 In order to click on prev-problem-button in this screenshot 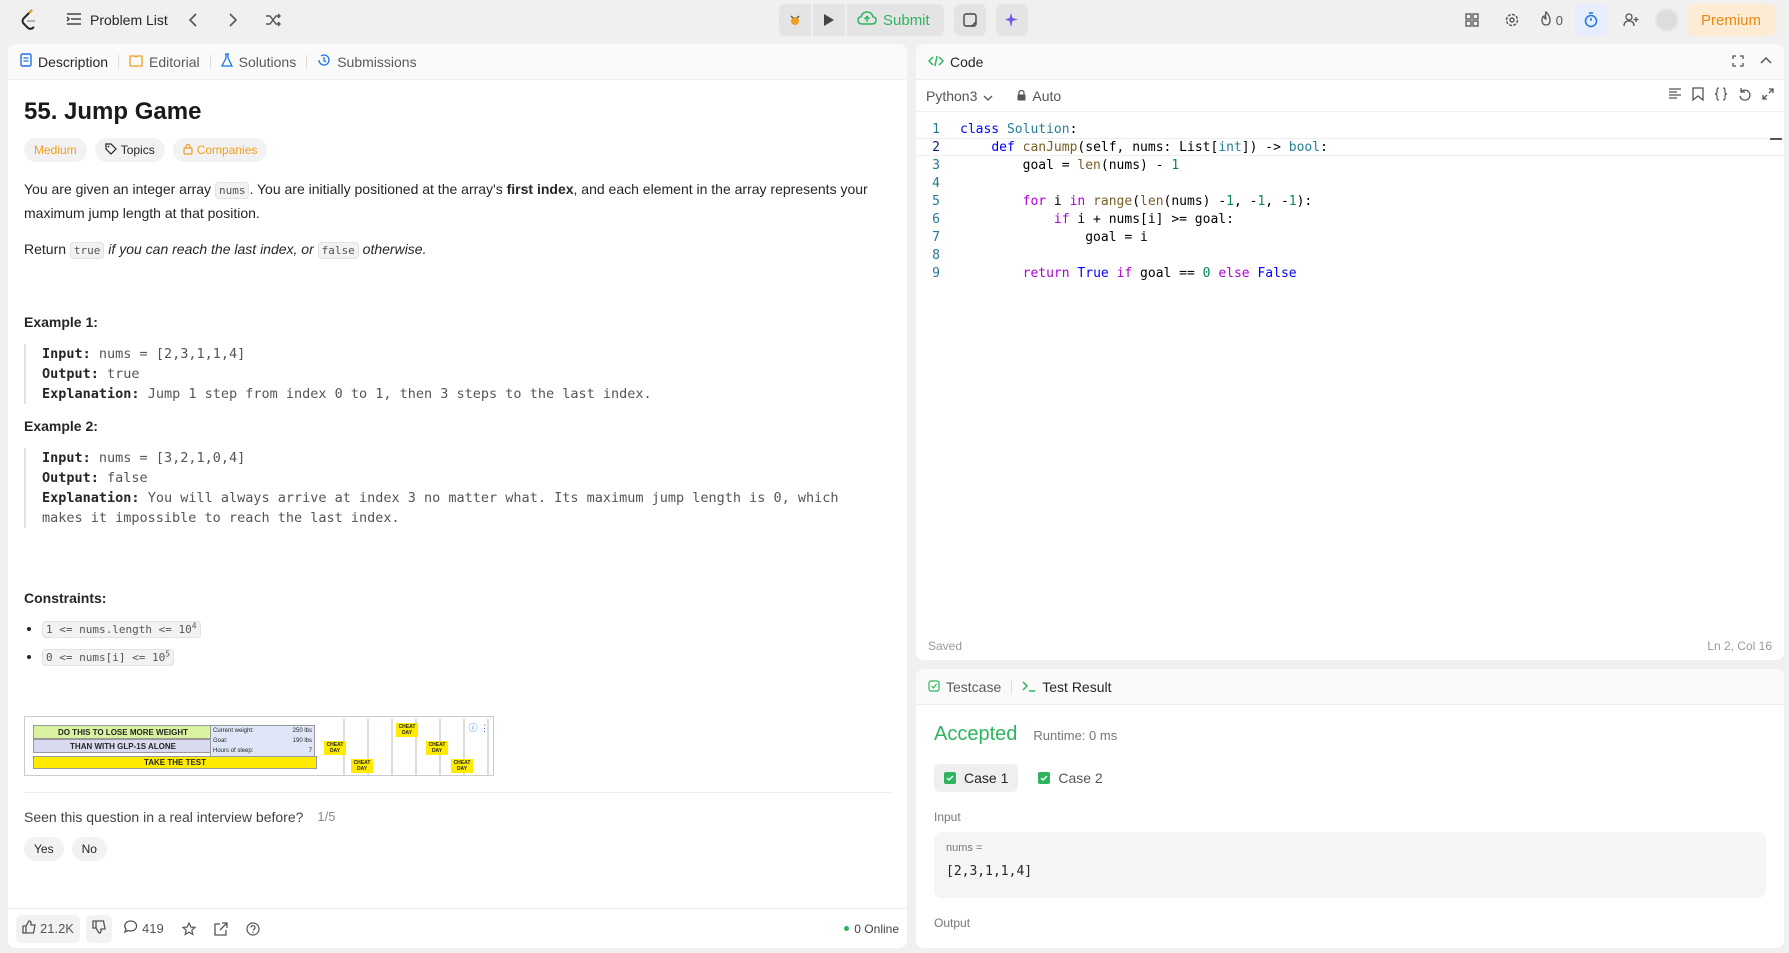, I will do `click(193, 20)`.